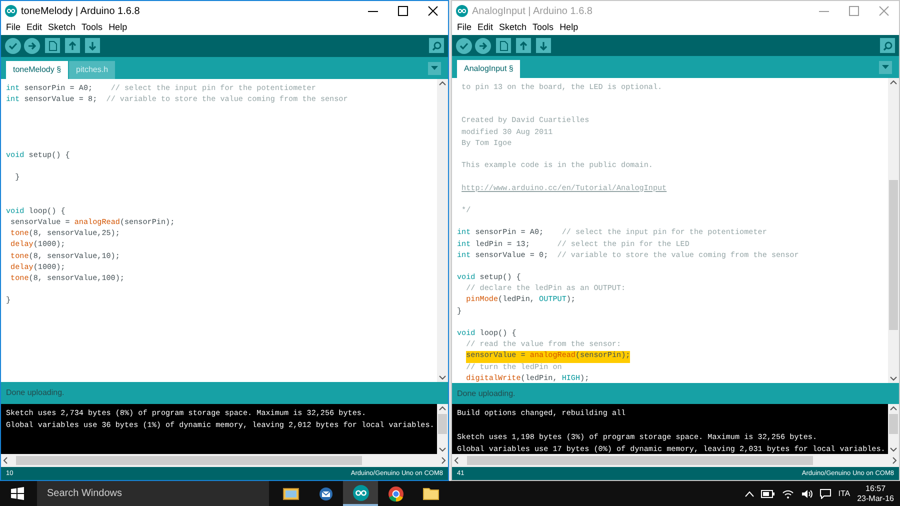 The image size is (900, 506). I want to click on message-icon, so click(826, 493).